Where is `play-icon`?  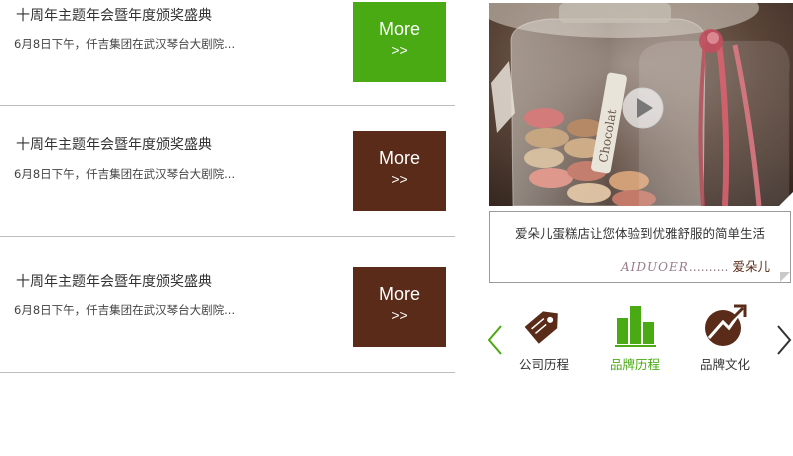
play-icon is located at coordinates (643, 108).